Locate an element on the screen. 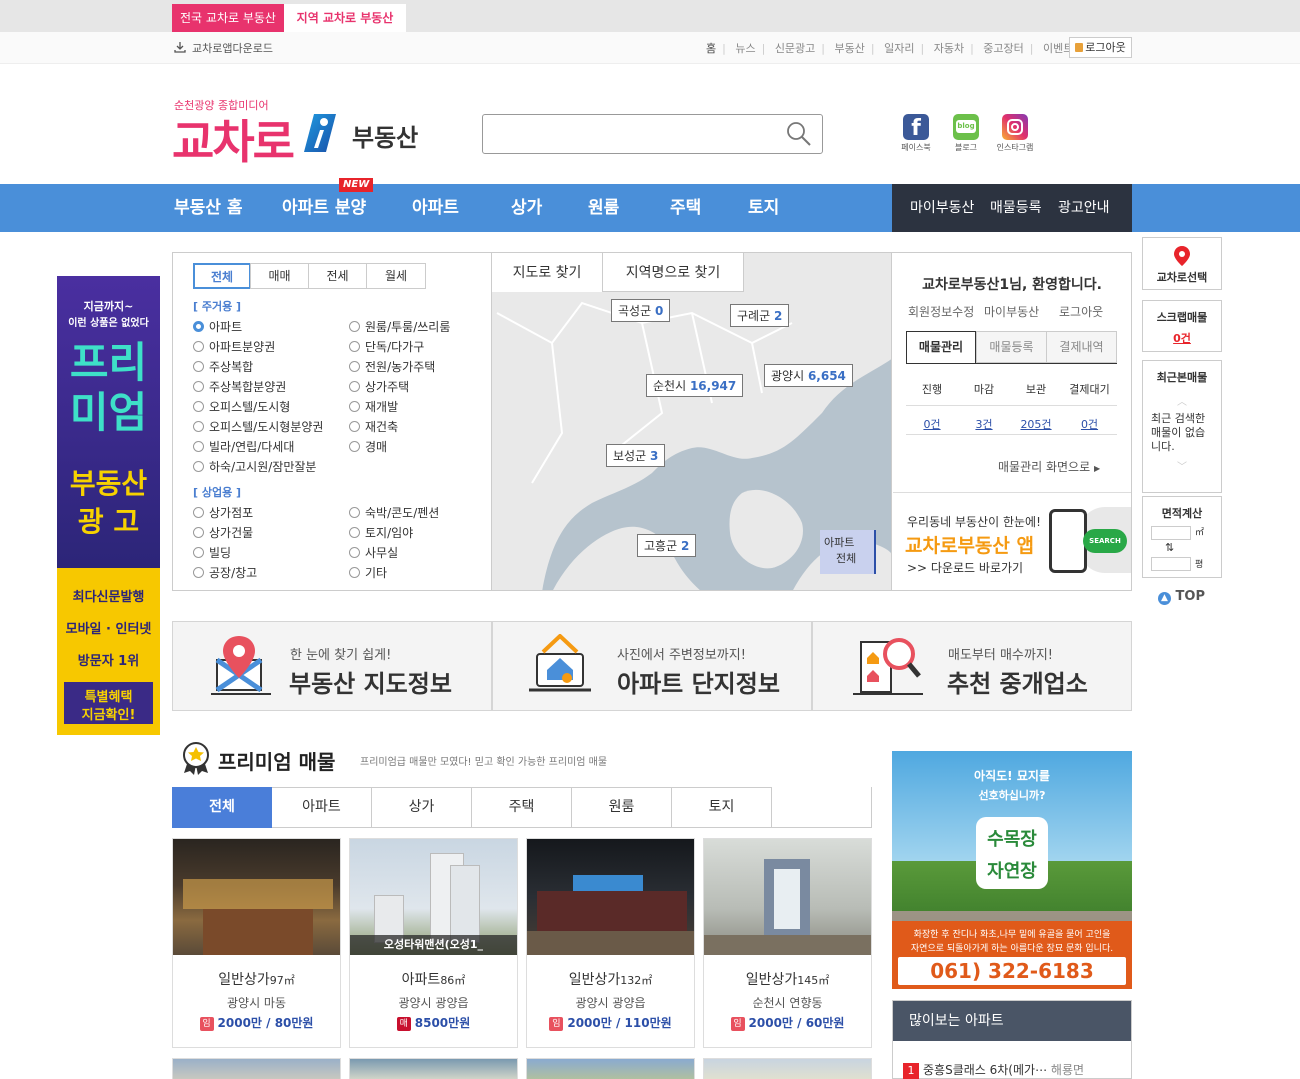 This screenshot has width=1300, height=1079. app-download-link: 교차로앱다운로드 is located at coordinates (223, 48).